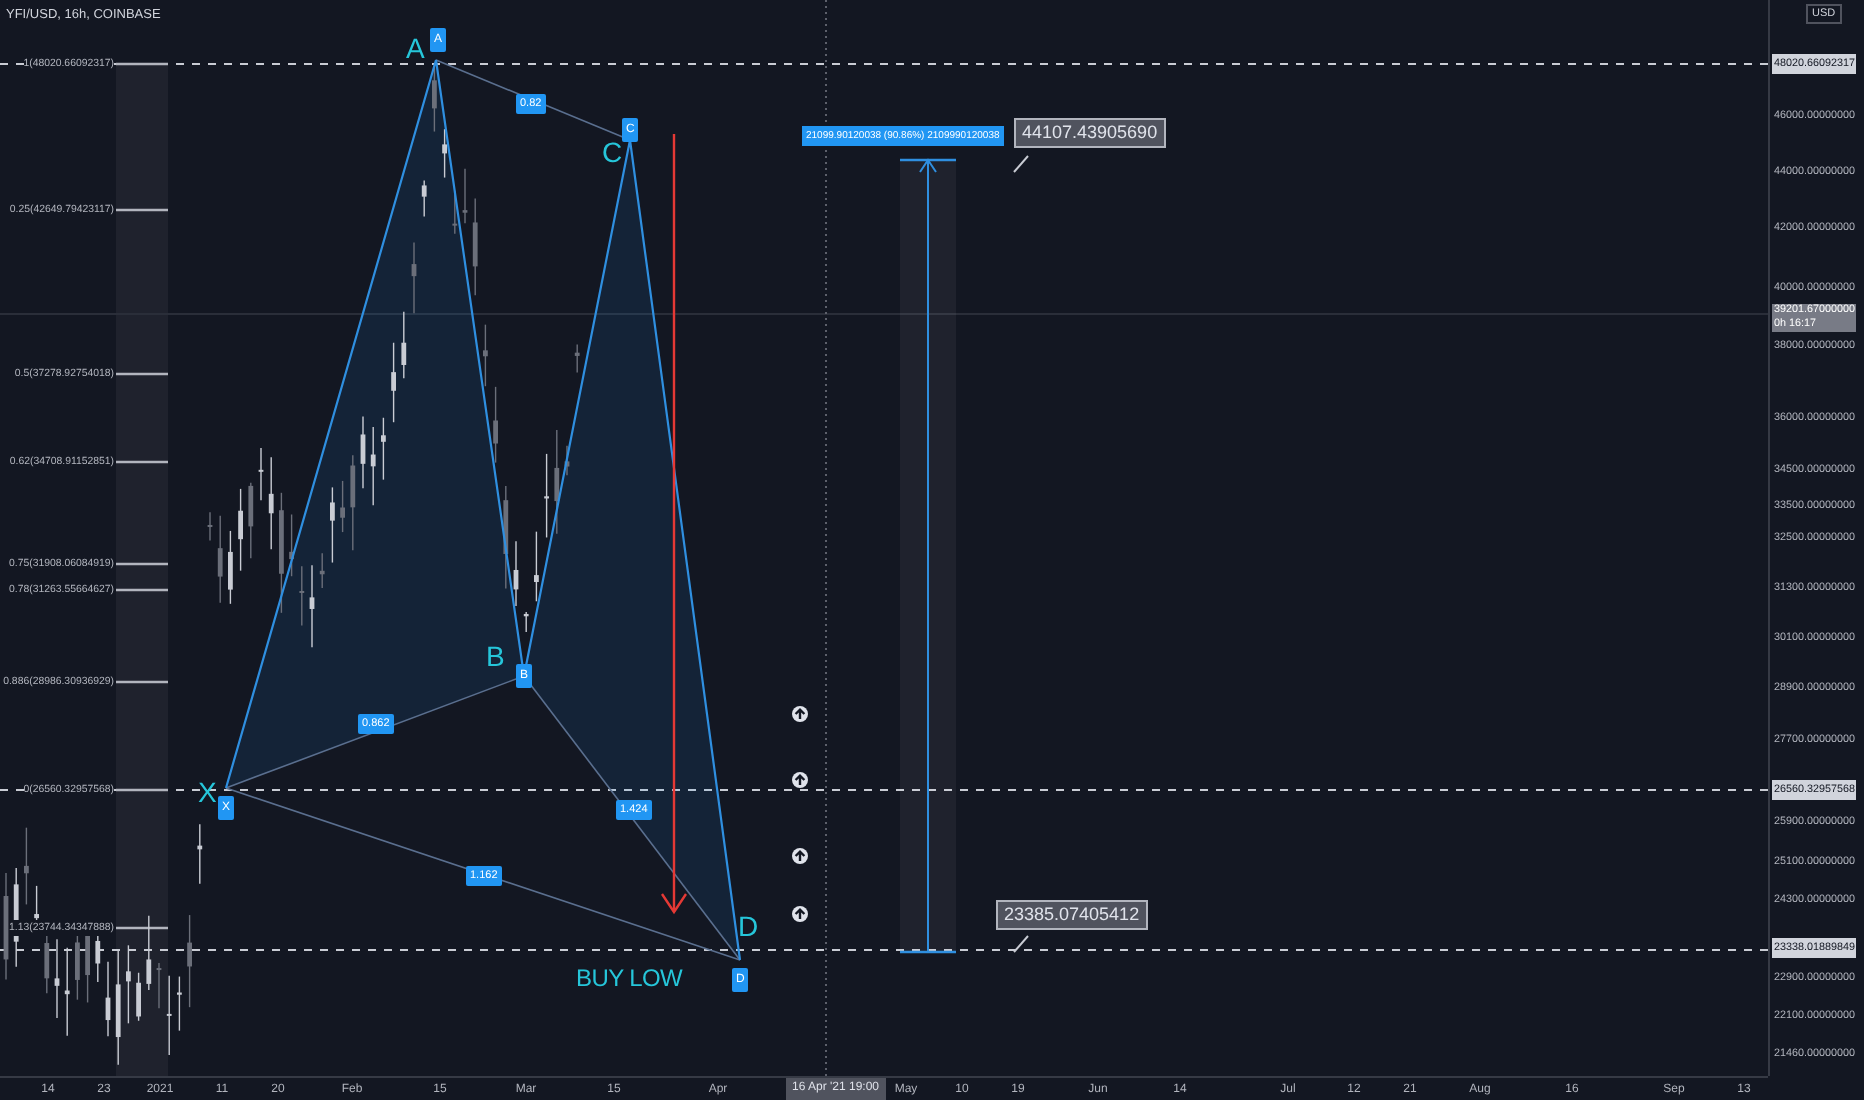  Describe the element at coordinates (748, 926) in the screenshot. I see `point-label: D` at that location.